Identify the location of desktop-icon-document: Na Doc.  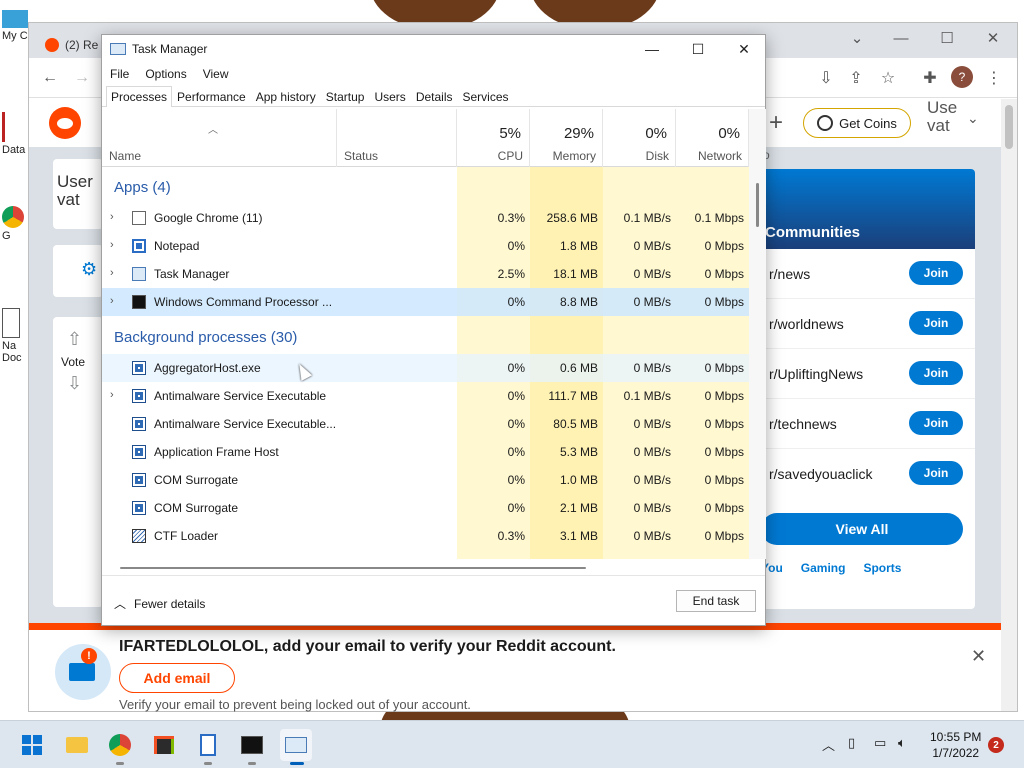
(16, 336).